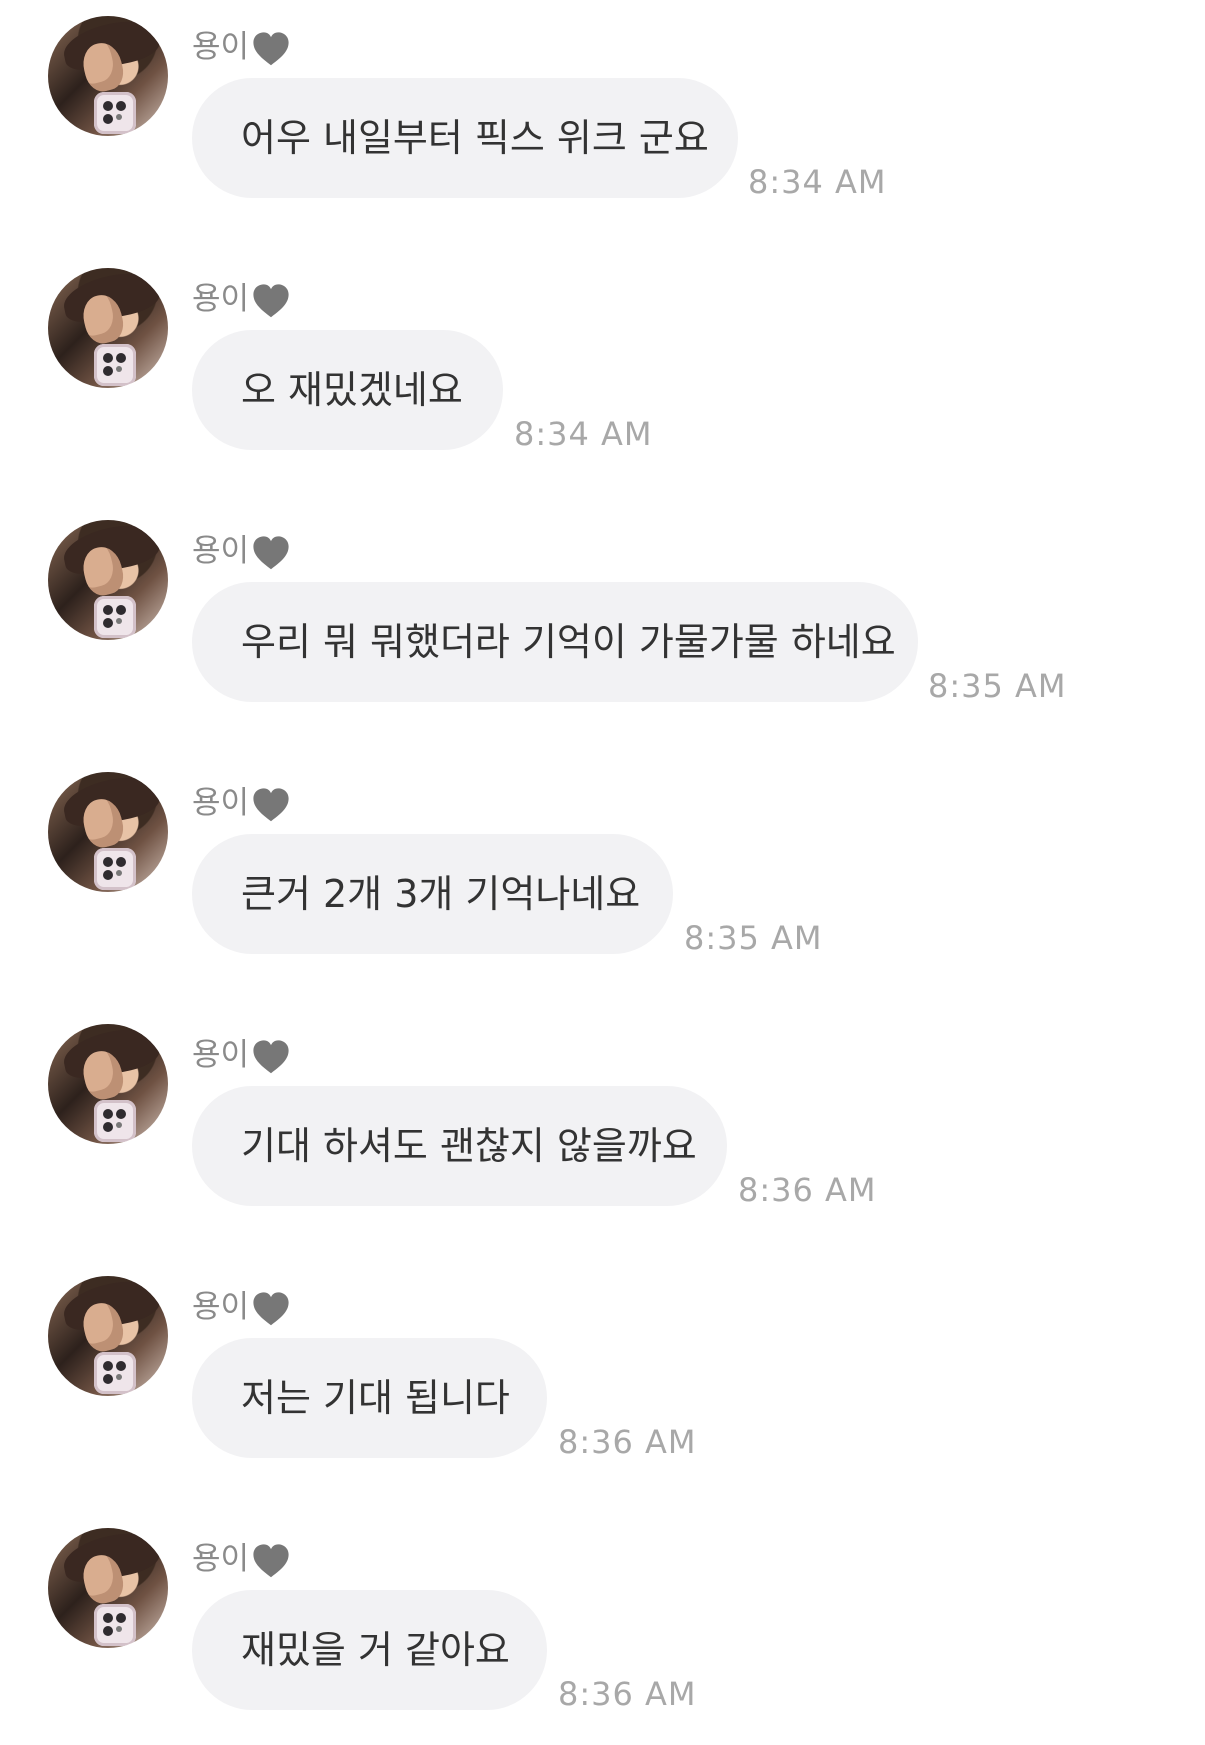 Image resolution: width=1205 pixels, height=1745 pixels. Describe the element at coordinates (602, 367) in the screenshot. I see `message-item: 용이 오 재밌겠네요 8:34 AM` at that location.